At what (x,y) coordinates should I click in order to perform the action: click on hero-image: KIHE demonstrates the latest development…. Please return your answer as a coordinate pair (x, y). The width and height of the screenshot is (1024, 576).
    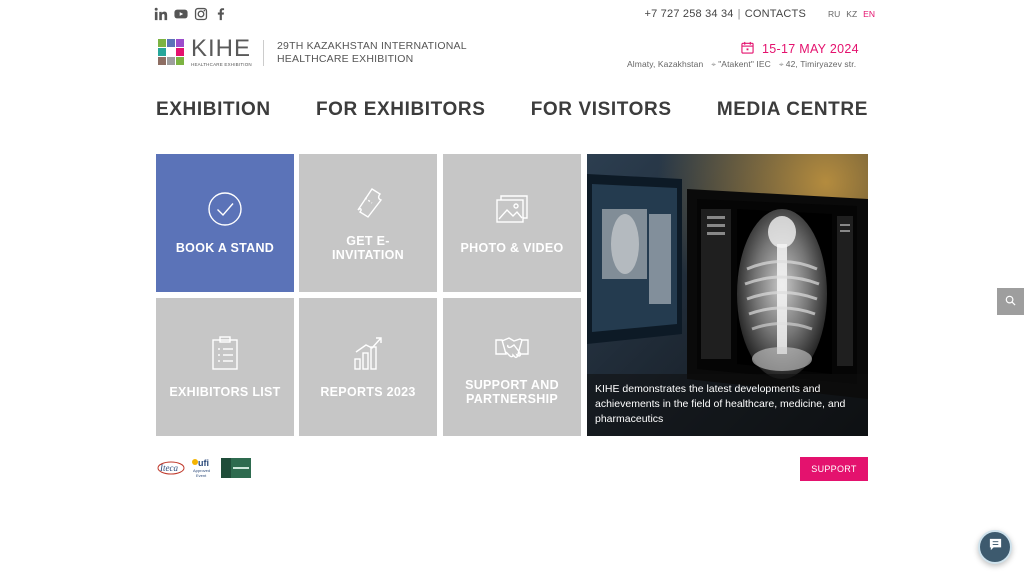
    Looking at the image, I should click on (727, 295).